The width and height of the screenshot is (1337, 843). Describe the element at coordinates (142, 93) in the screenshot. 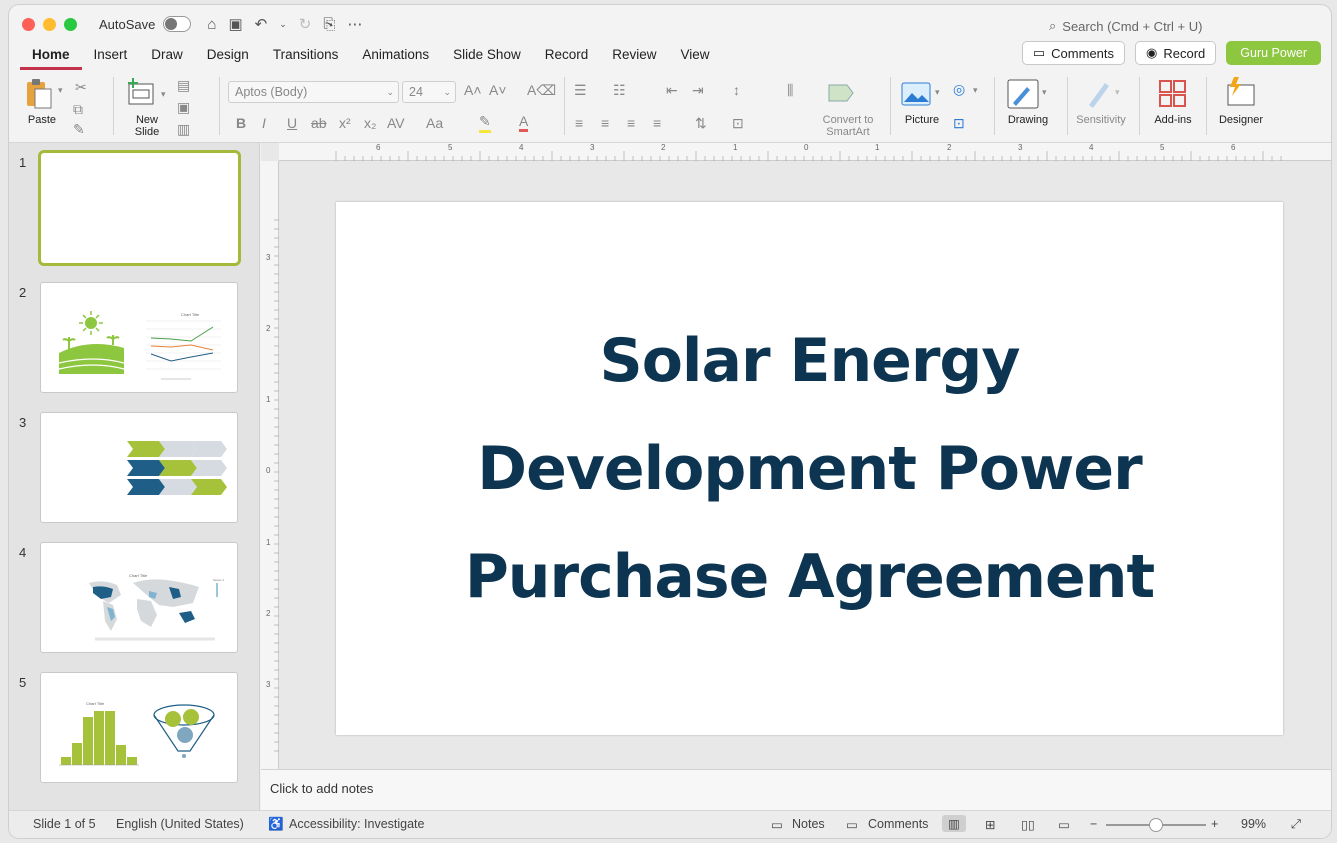

I see `new-slide-icon` at that location.